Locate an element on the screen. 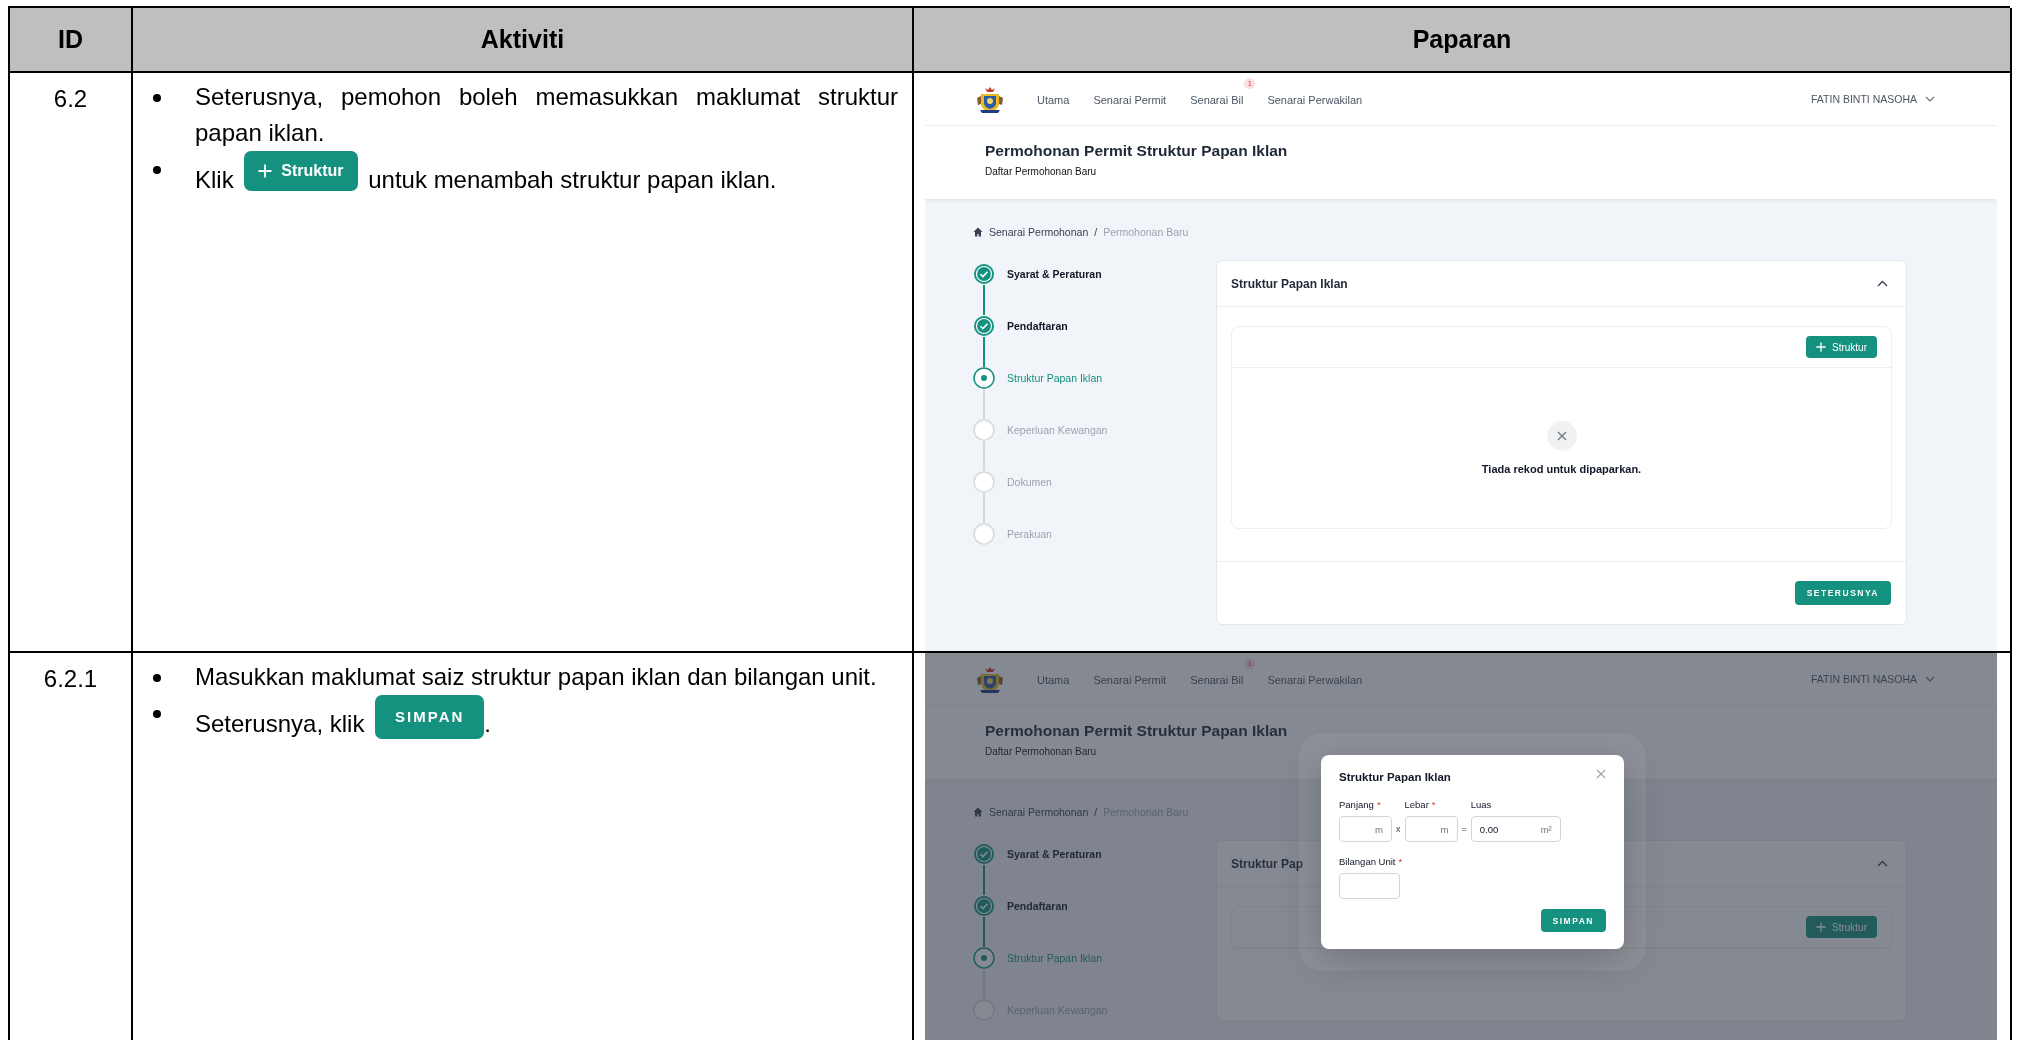 The image size is (2017, 1046). close-circle-icon is located at coordinates (1561, 436).